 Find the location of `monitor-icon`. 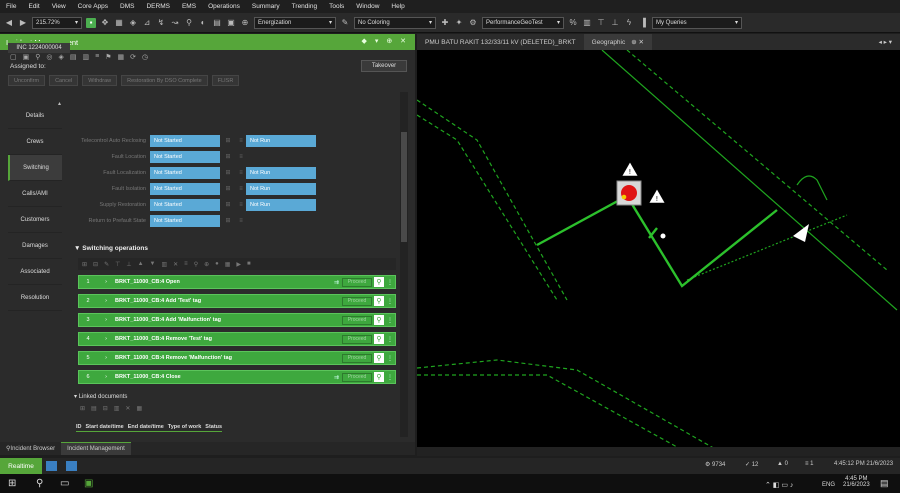

monitor-icon is located at coordinates (51, 466).